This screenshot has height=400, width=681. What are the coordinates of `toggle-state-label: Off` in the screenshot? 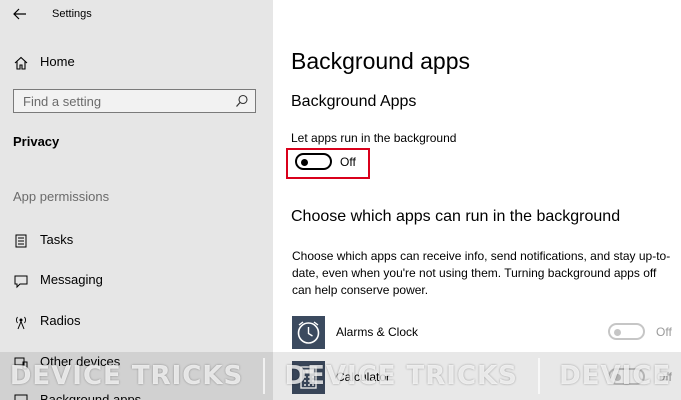 It's located at (348, 162).